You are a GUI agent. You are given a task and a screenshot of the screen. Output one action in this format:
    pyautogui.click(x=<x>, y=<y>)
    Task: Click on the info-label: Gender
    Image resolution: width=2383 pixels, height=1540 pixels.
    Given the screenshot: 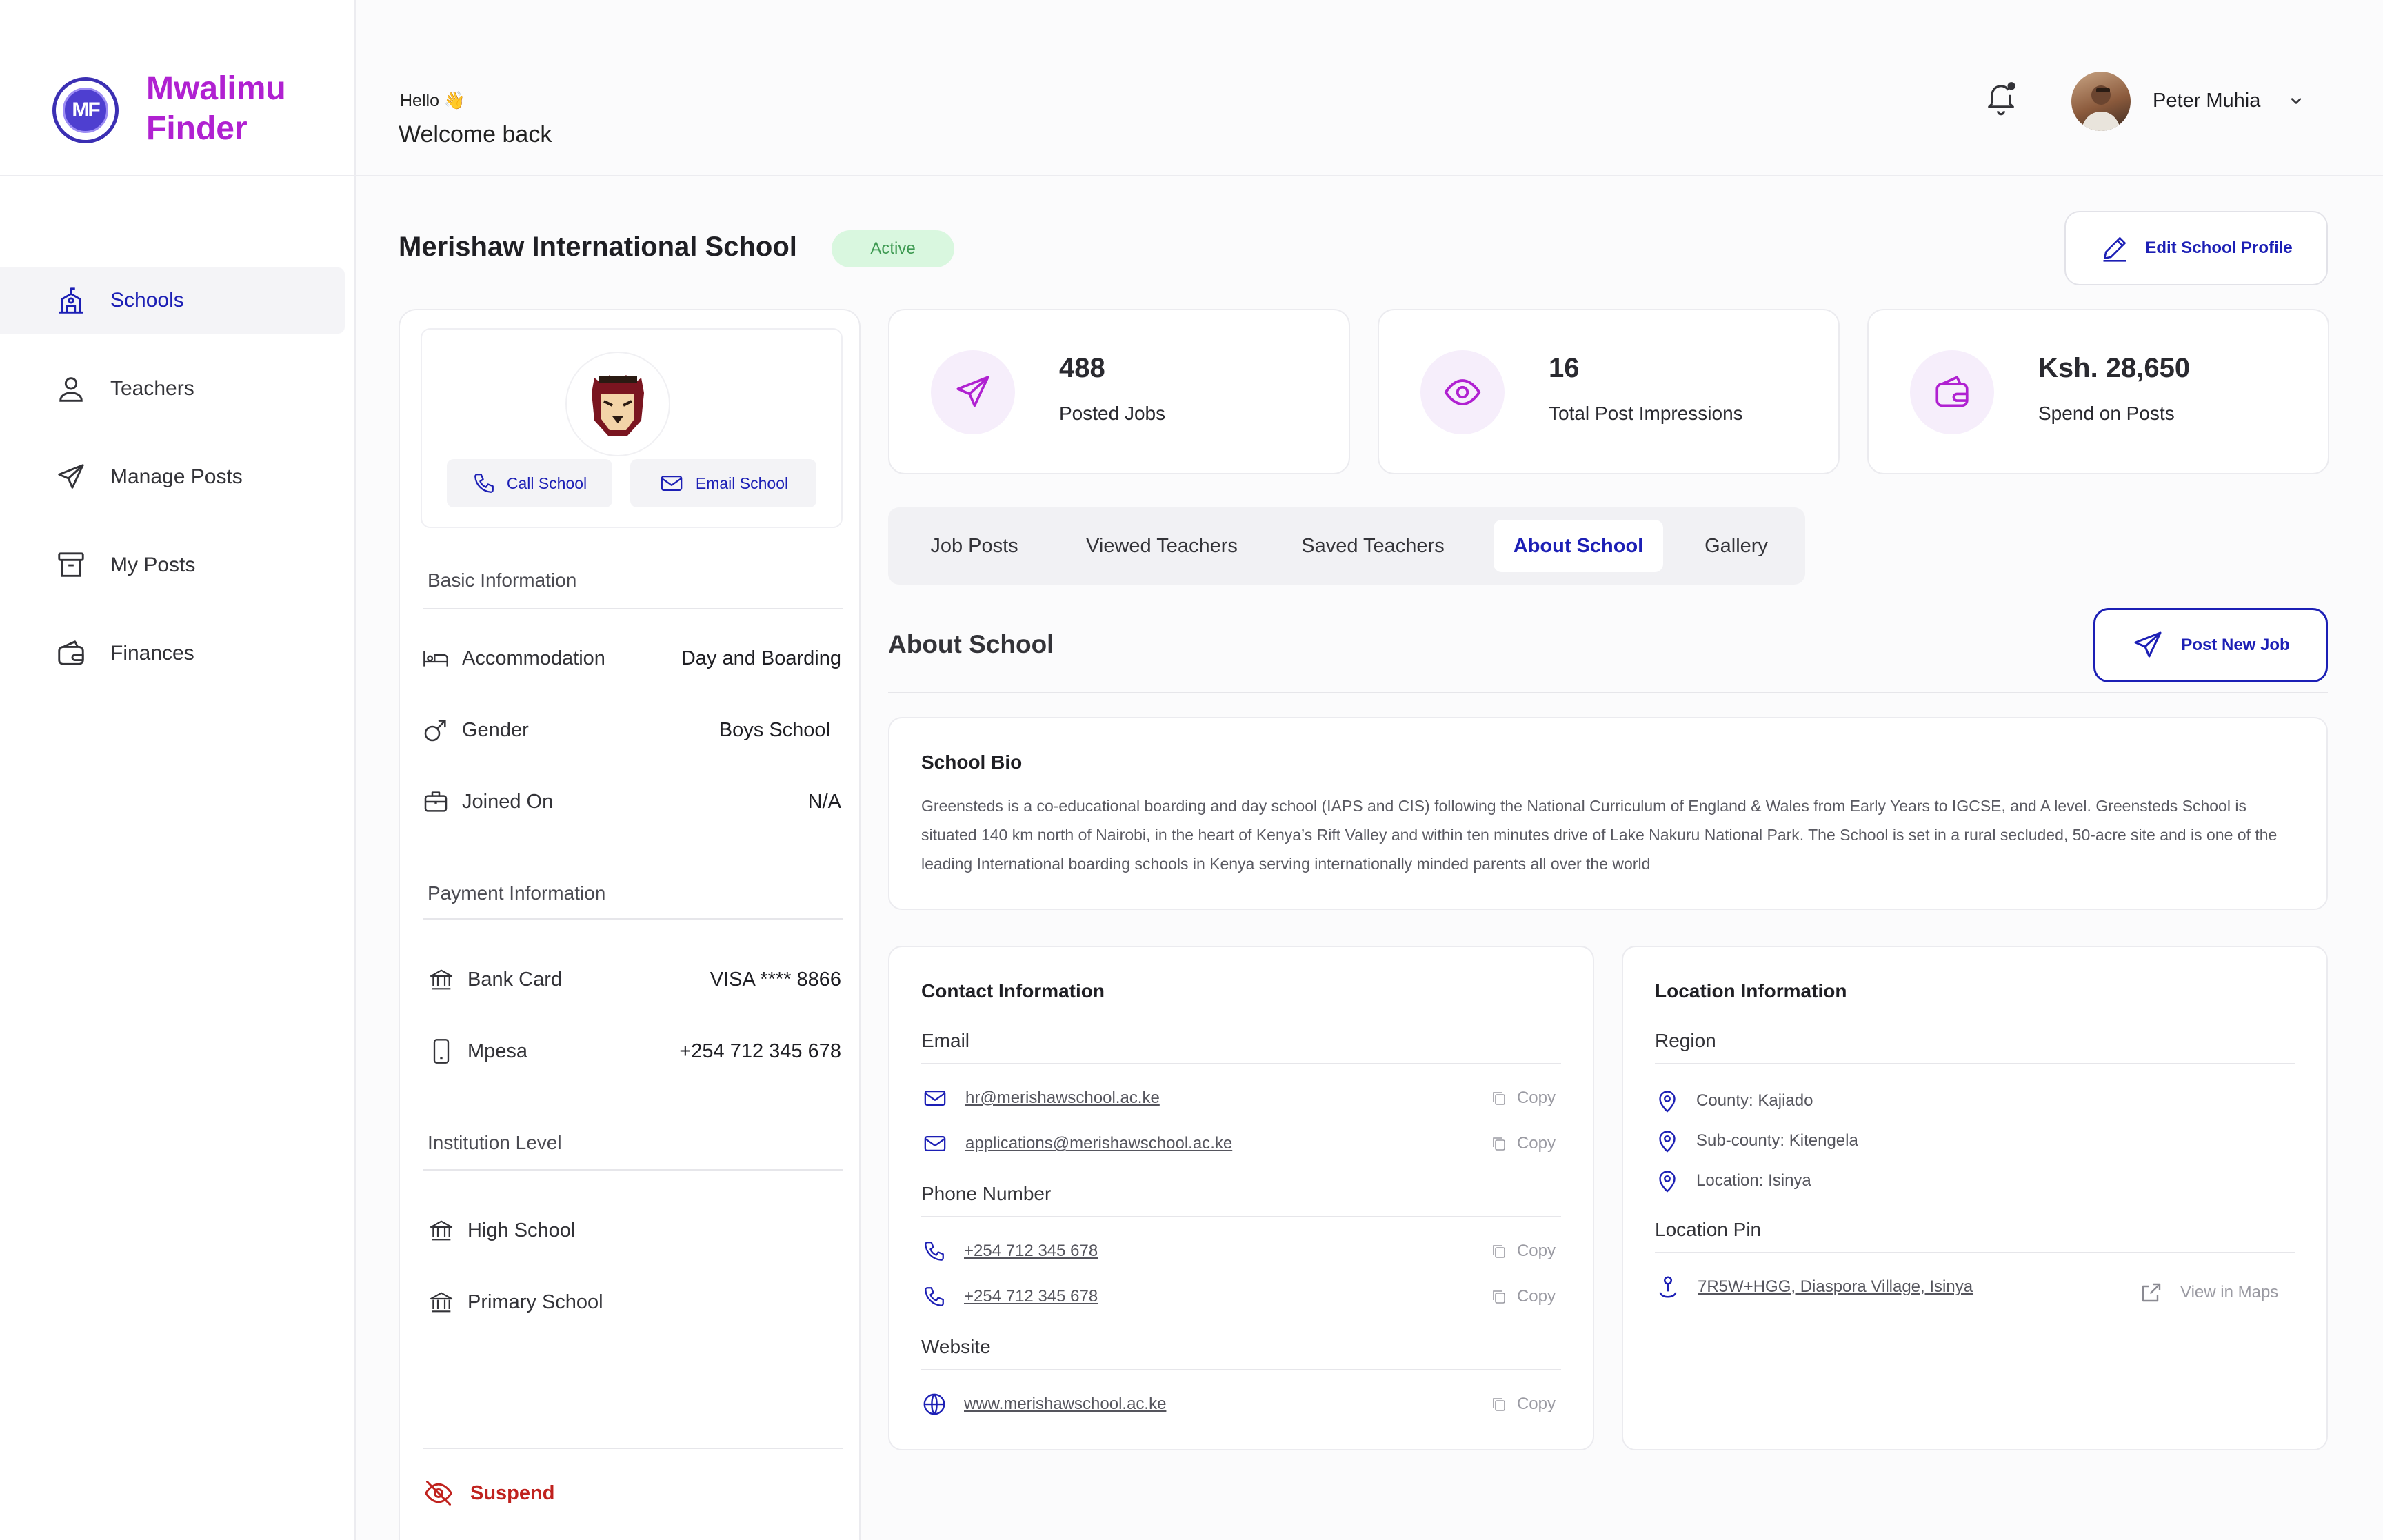 What is the action you would take?
    pyautogui.click(x=495, y=730)
    